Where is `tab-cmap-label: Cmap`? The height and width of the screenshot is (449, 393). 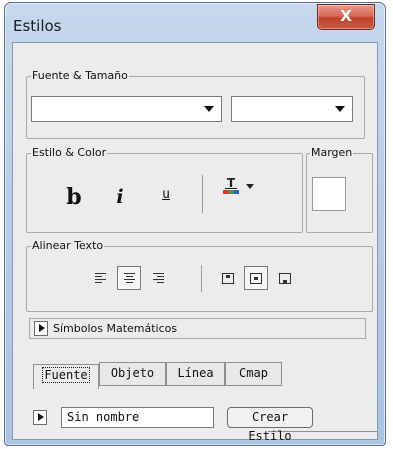 tab-cmap-label: Cmap is located at coordinates (253, 373).